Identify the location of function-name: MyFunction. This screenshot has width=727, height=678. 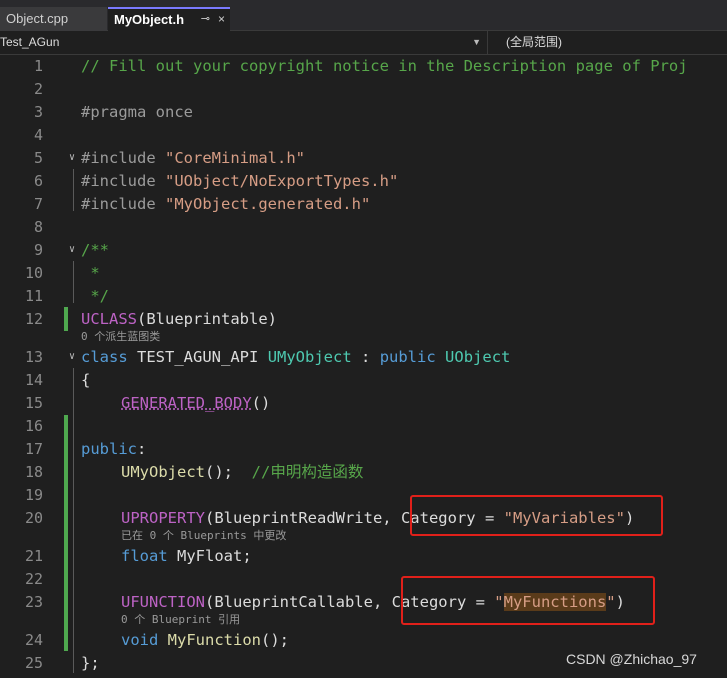
(214, 640).